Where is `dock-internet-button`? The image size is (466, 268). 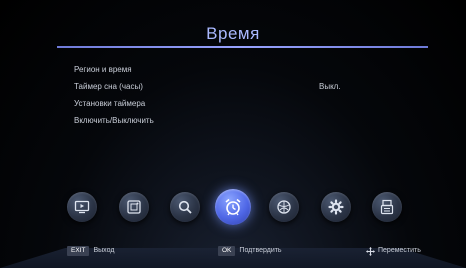 dock-internet-button is located at coordinates (284, 207).